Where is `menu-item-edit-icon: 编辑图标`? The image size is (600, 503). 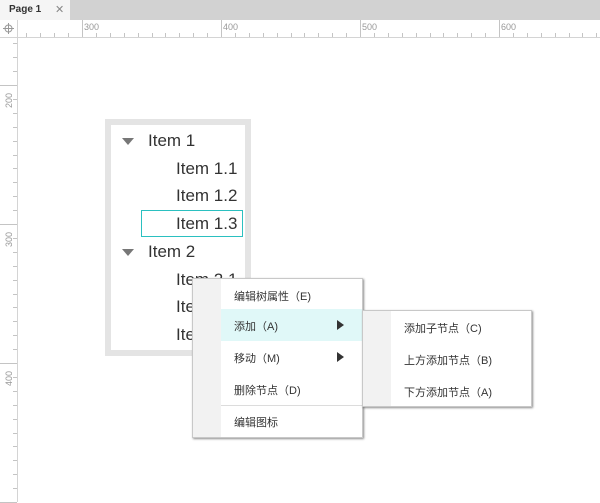 menu-item-edit-icon: 编辑图标 is located at coordinates (291, 421).